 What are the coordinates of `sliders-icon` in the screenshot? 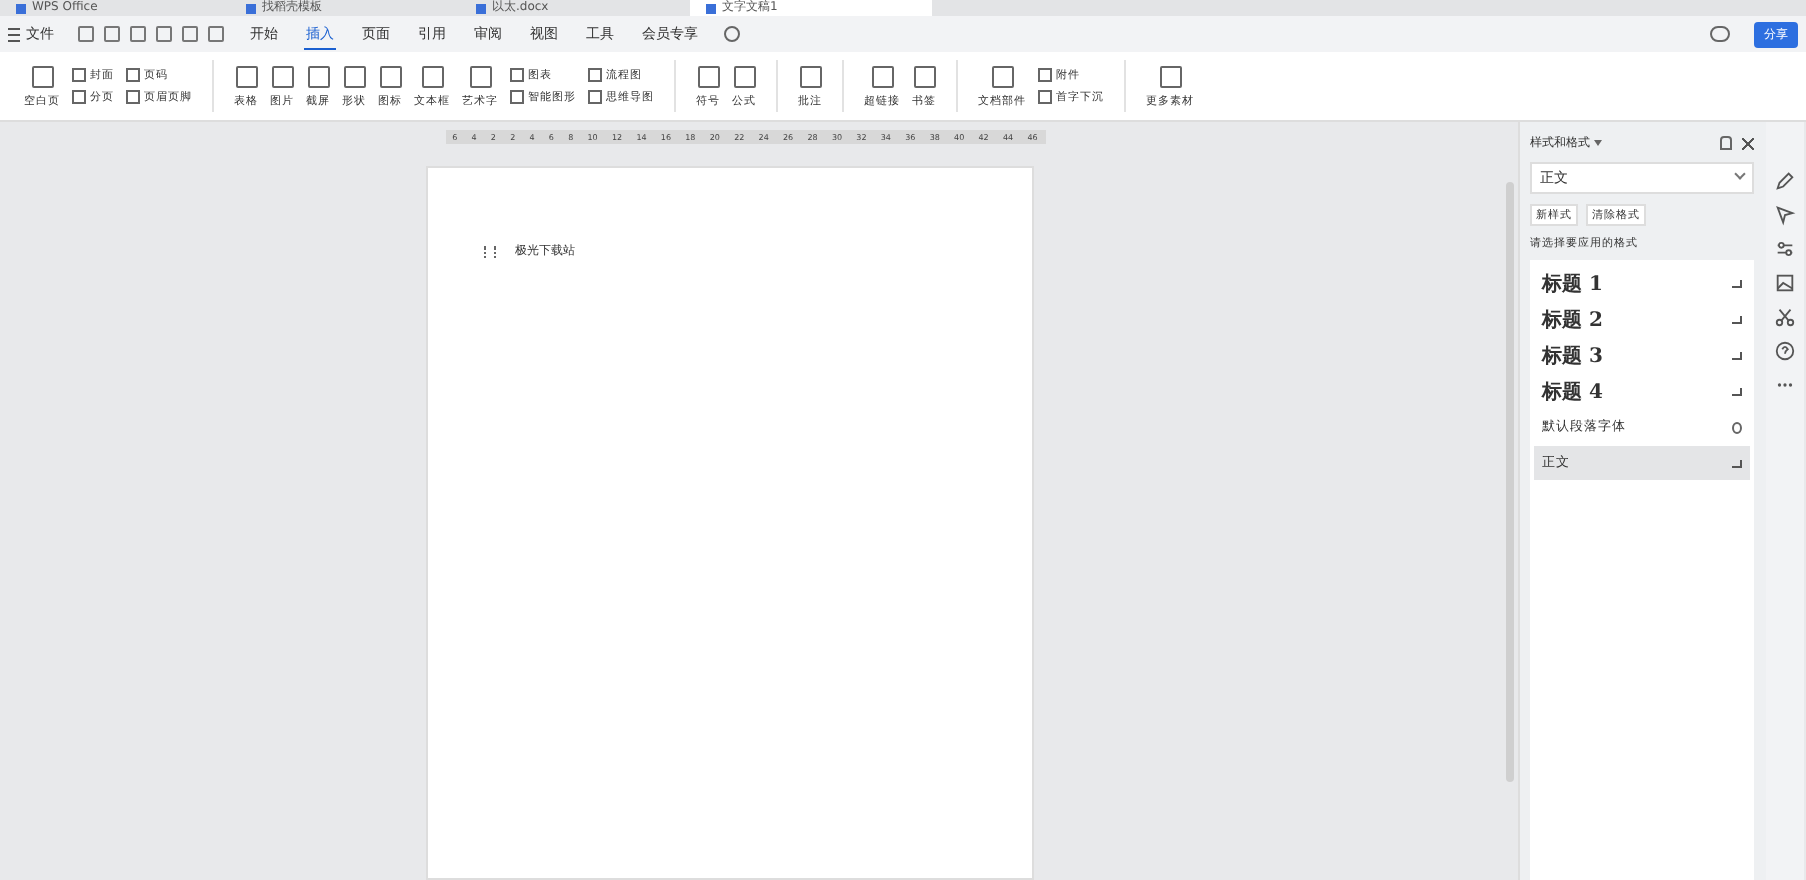 It's located at (1785, 249).